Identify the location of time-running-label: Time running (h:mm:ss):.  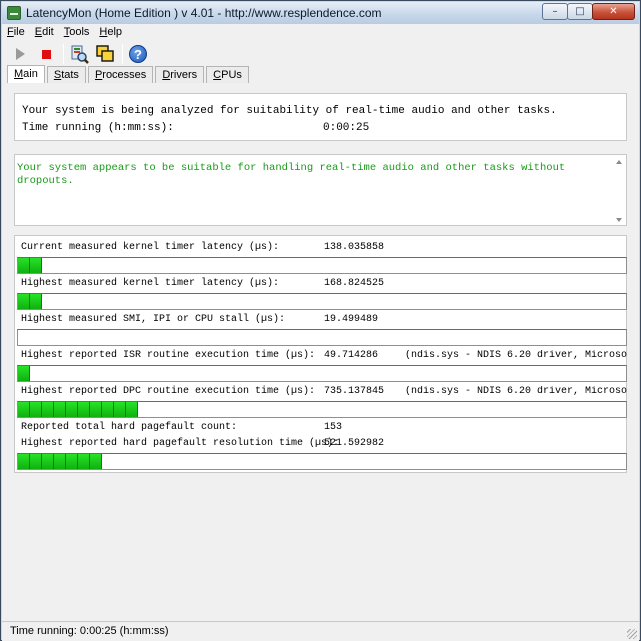
(98, 128).